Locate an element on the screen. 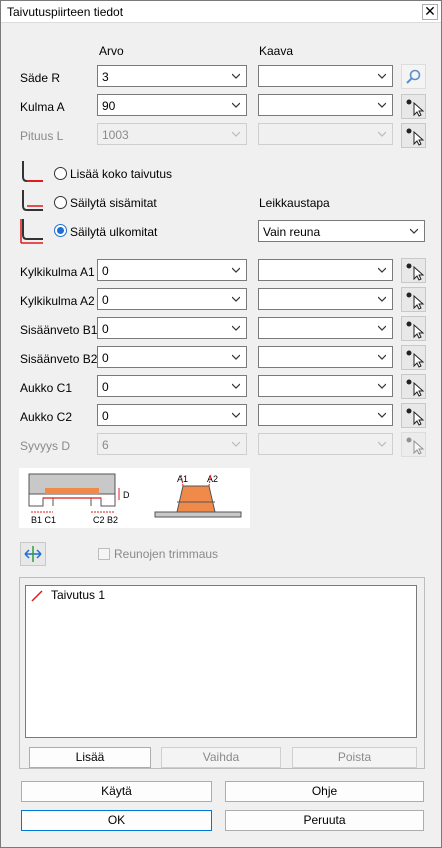  relief-row-label: Aukko C1 is located at coordinates (46, 388).